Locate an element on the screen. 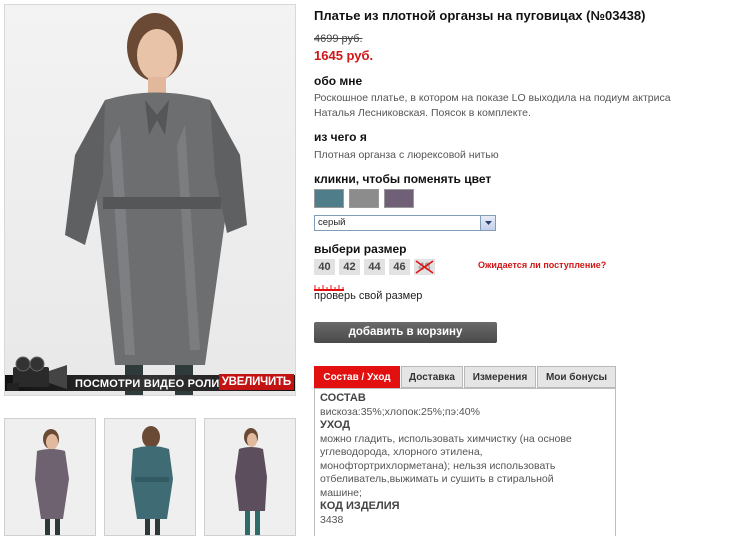  thumbnail-front-image is located at coordinates (52, 482).